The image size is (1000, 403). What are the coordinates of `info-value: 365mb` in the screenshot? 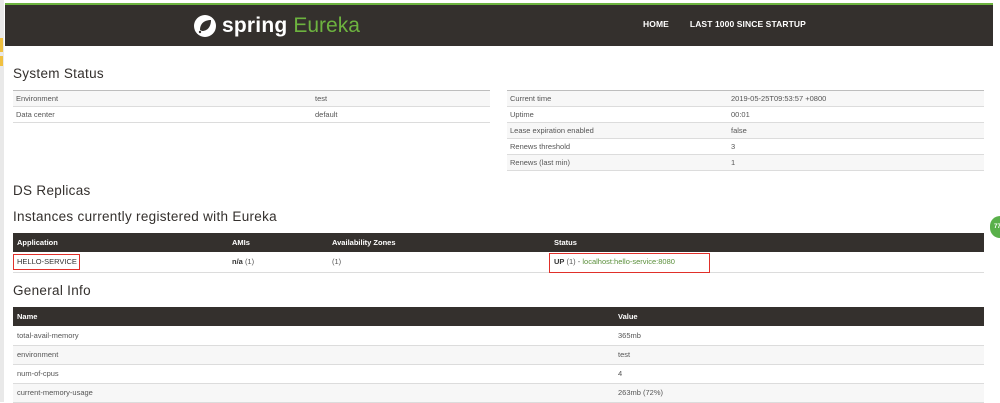 It's located at (799, 336).